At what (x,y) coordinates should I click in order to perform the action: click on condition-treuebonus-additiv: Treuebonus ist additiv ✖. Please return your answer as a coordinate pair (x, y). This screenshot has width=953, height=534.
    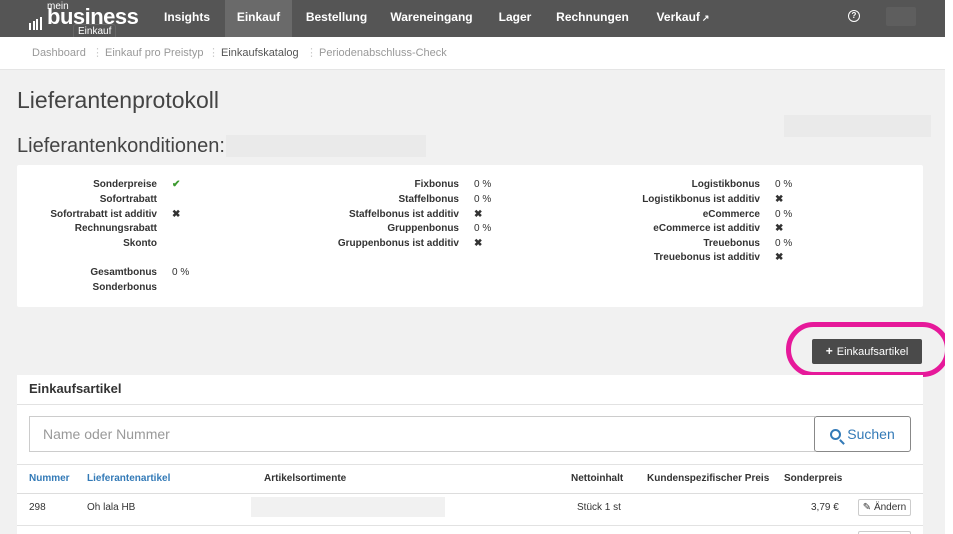
    Looking at the image, I should click on (400, 259).